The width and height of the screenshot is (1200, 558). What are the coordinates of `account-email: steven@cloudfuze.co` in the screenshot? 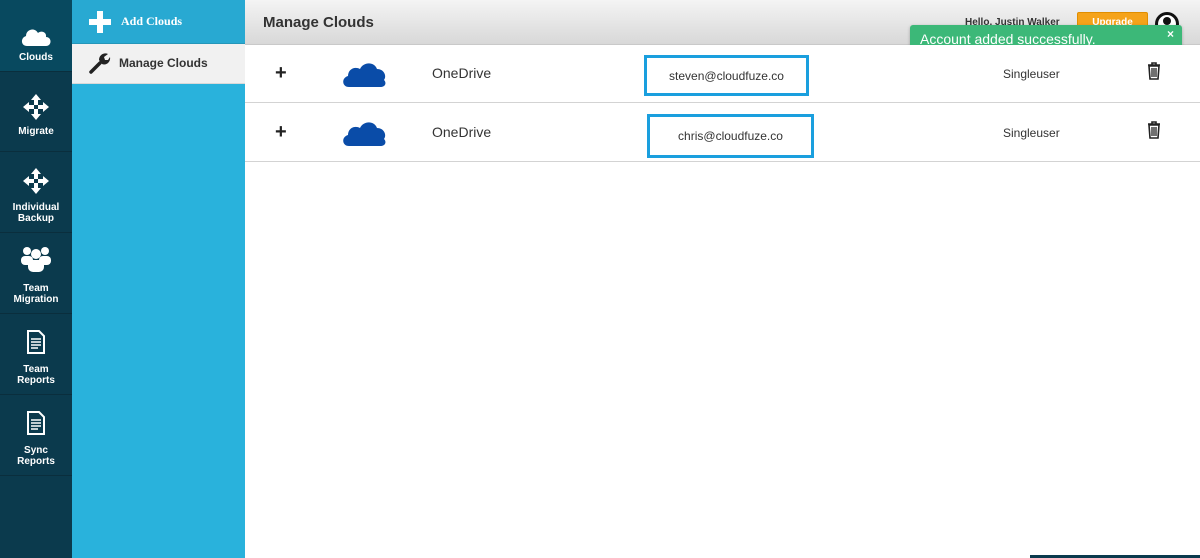 It's located at (726, 75).